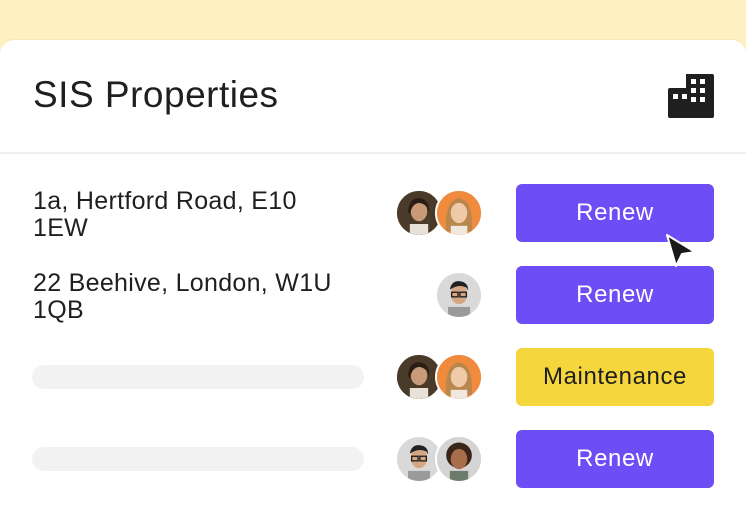 Image resolution: width=746 pixels, height=520 pixels. Describe the element at coordinates (58, 310) in the screenshot. I see `address-line-2: 1QB` at that location.